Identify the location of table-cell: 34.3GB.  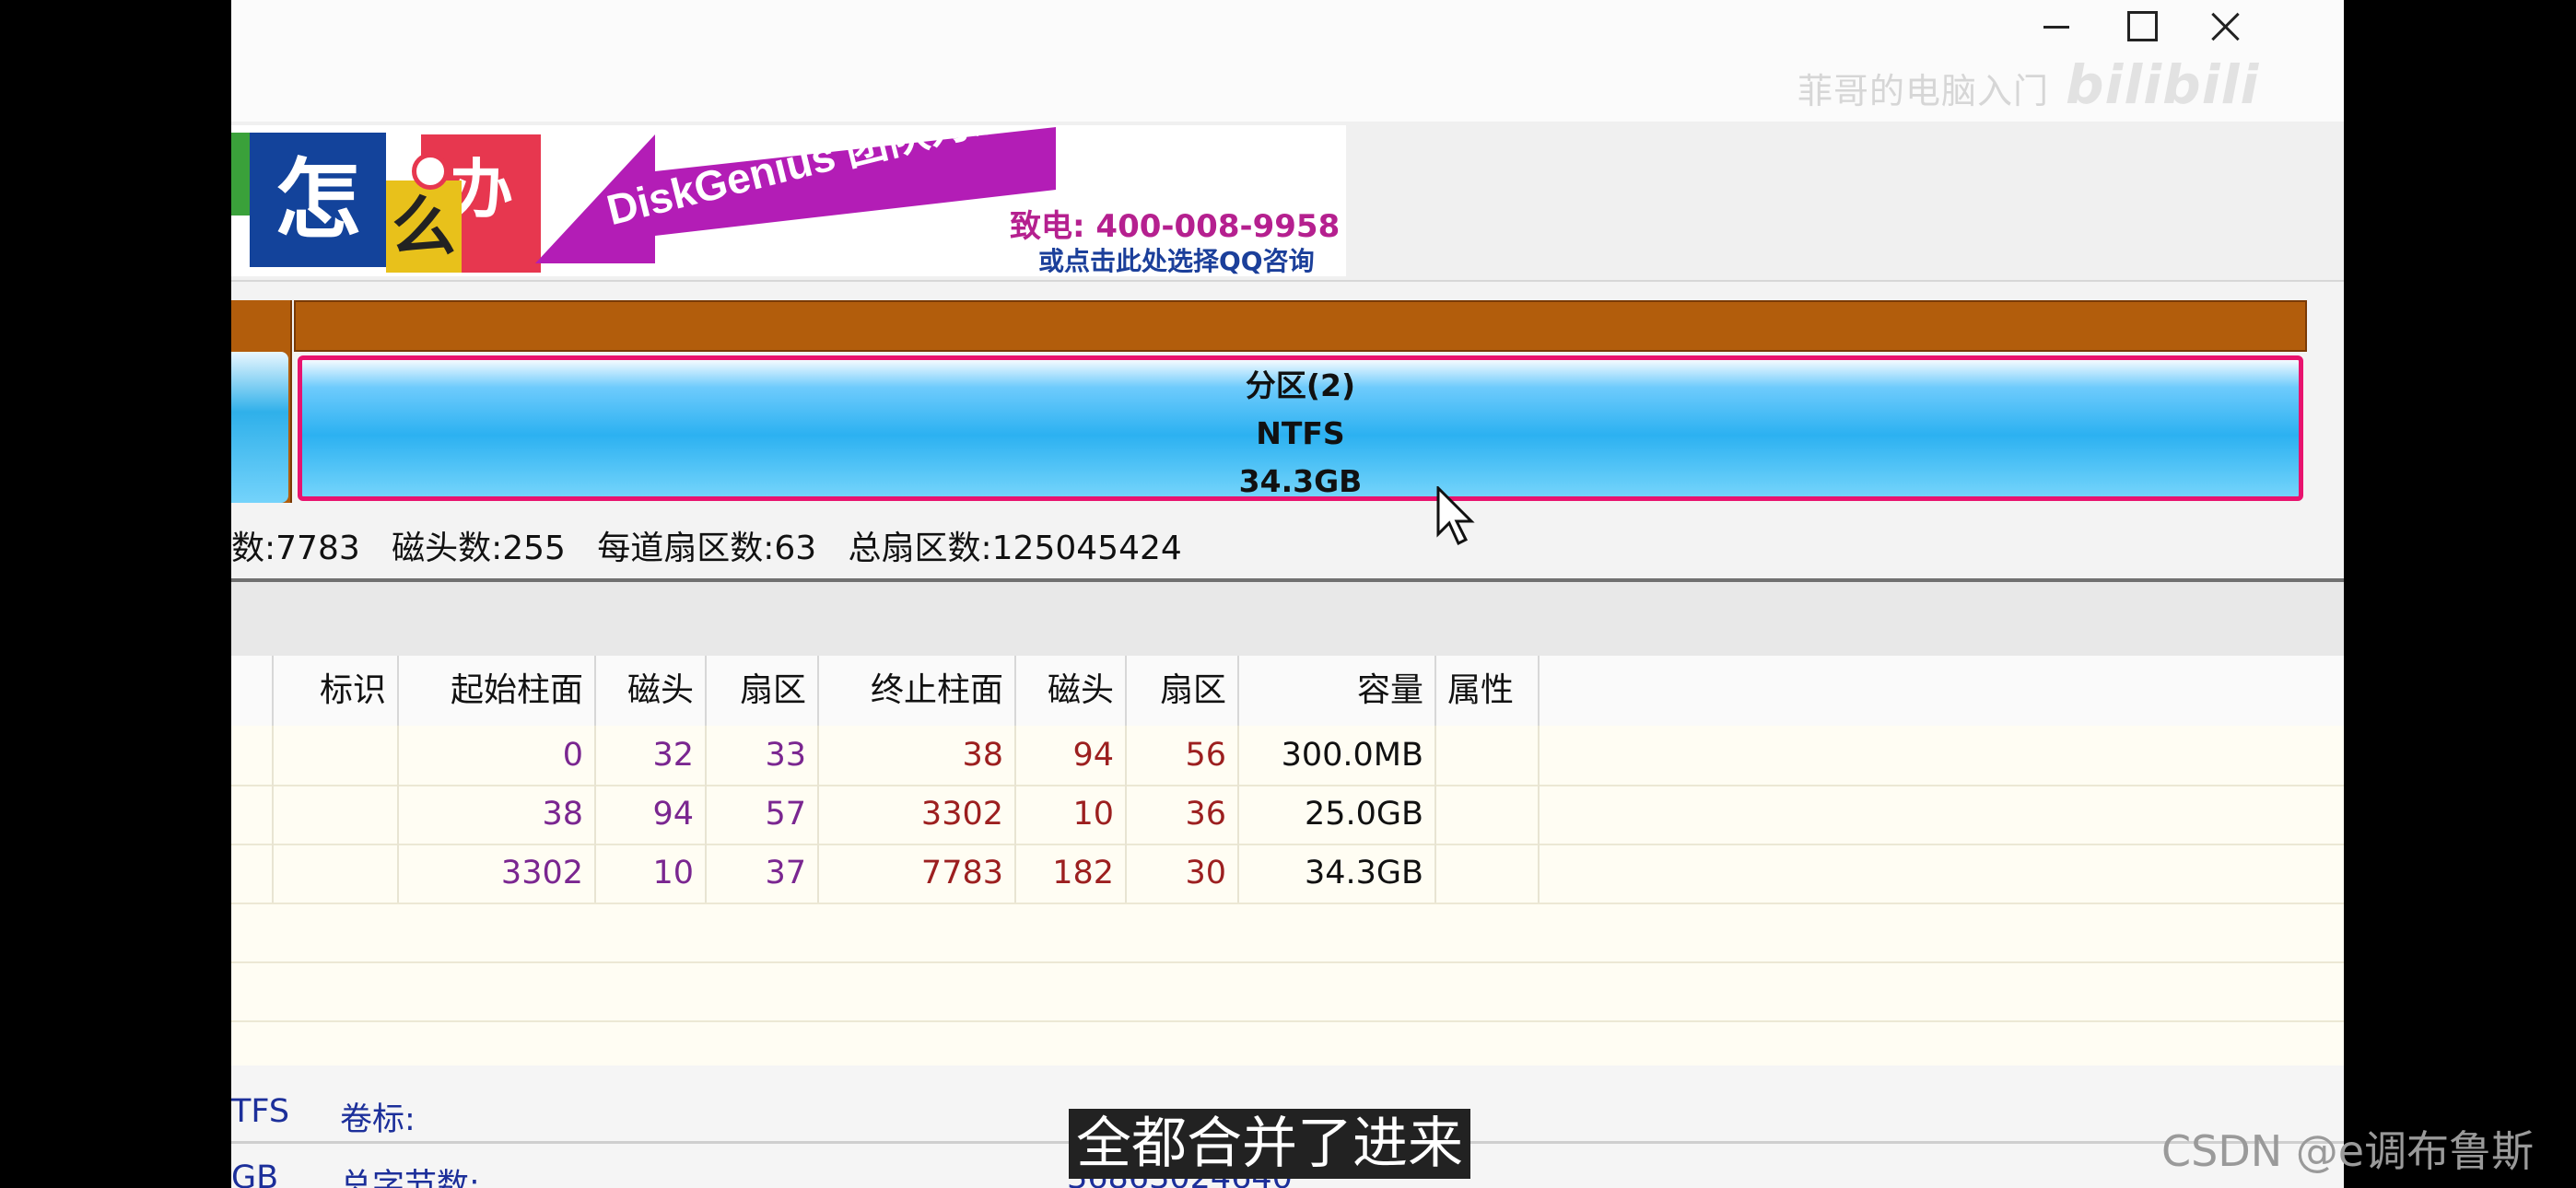
(1337, 873).